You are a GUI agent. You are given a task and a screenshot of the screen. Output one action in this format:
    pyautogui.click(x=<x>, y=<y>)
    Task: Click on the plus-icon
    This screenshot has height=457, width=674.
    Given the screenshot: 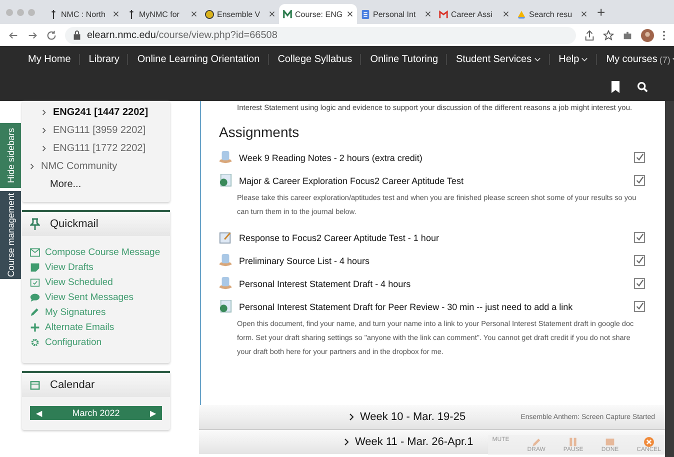 What is the action you would take?
    pyautogui.click(x=35, y=327)
    